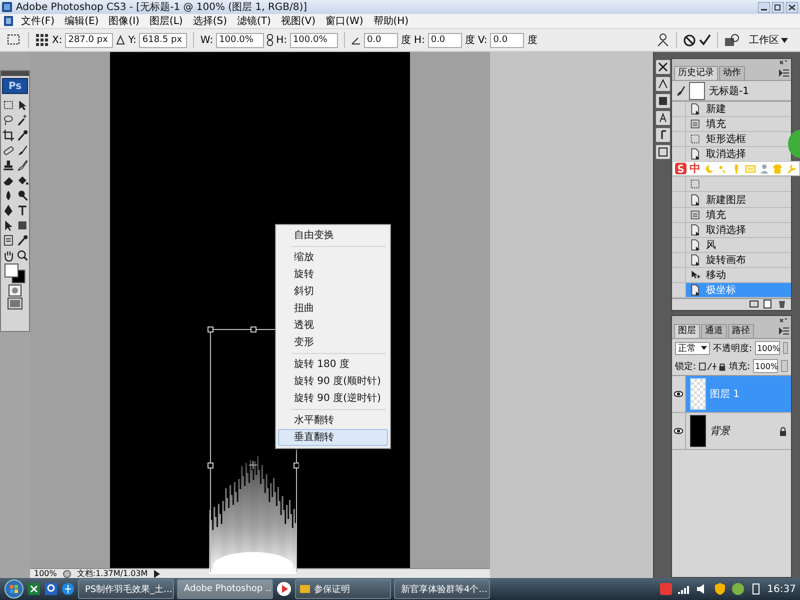 Image resolution: width=800 pixels, height=600 pixels. Describe the element at coordinates (22, 255) in the screenshot. I see `zoom-icon` at that location.